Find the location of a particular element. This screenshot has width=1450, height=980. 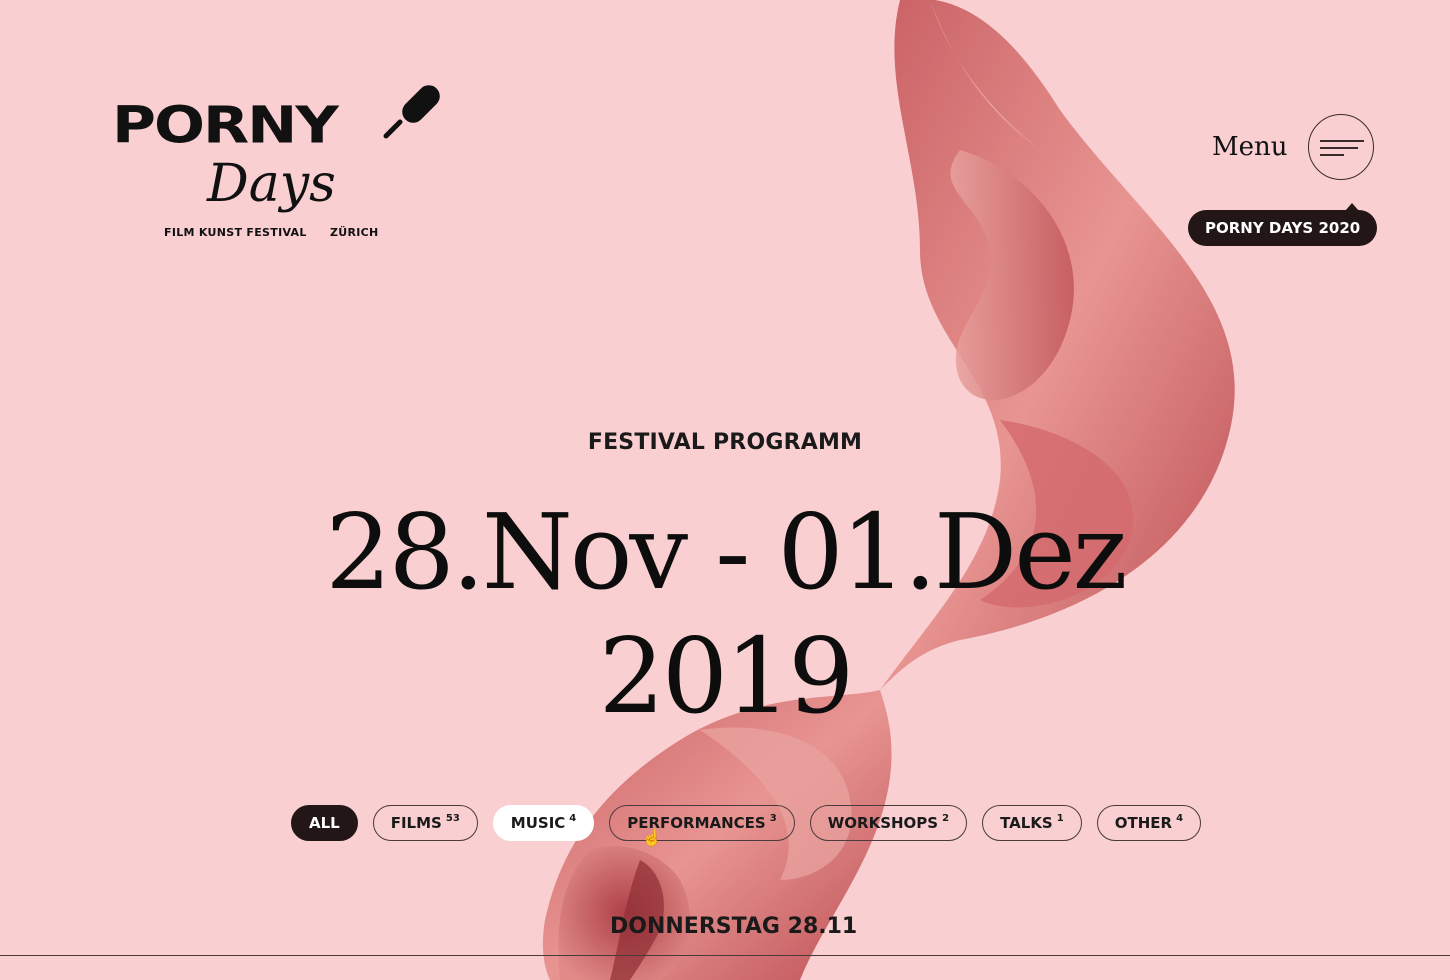

filter-music: MUSIC 4 is located at coordinates (543, 823).